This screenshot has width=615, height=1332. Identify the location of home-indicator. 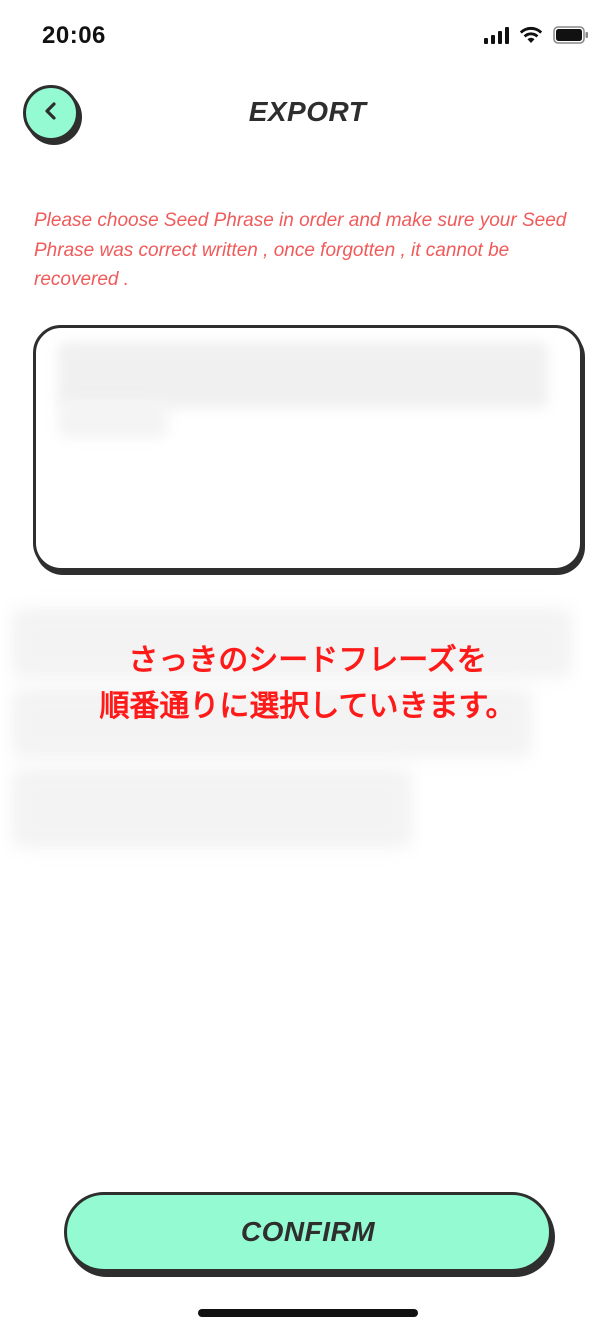
(308, 1313).